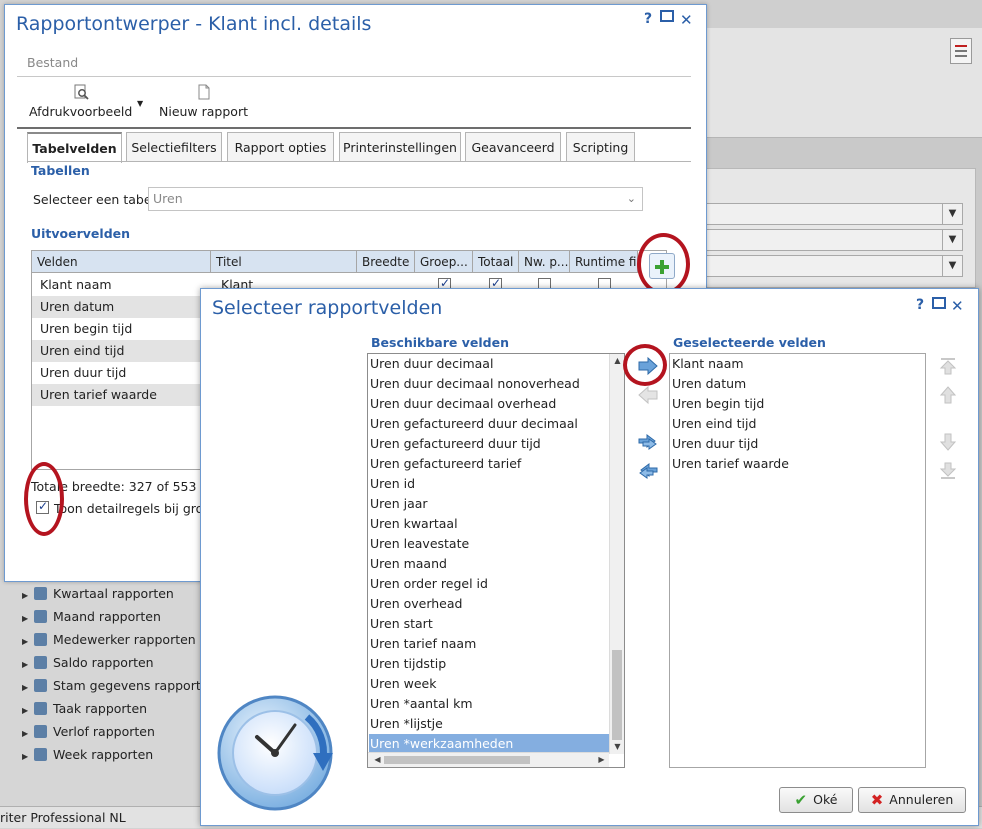  I want to click on list-item: Uren tijdstip, so click(489, 664).